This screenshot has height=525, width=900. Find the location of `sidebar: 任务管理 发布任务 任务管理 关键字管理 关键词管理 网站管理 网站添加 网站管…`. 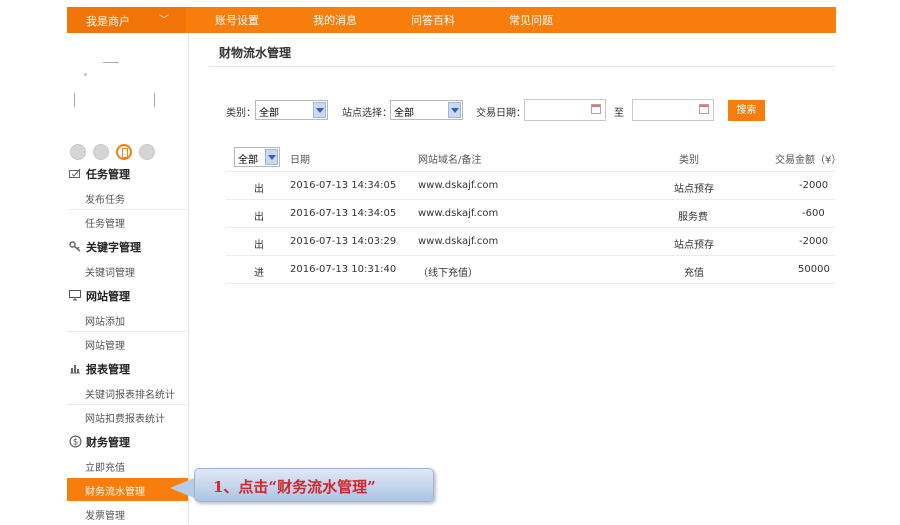

sidebar: 任务管理 发布任务 任务管理 关键字管理 关键词管理 网站管理 网站添加 网站管… is located at coordinates (128, 278).